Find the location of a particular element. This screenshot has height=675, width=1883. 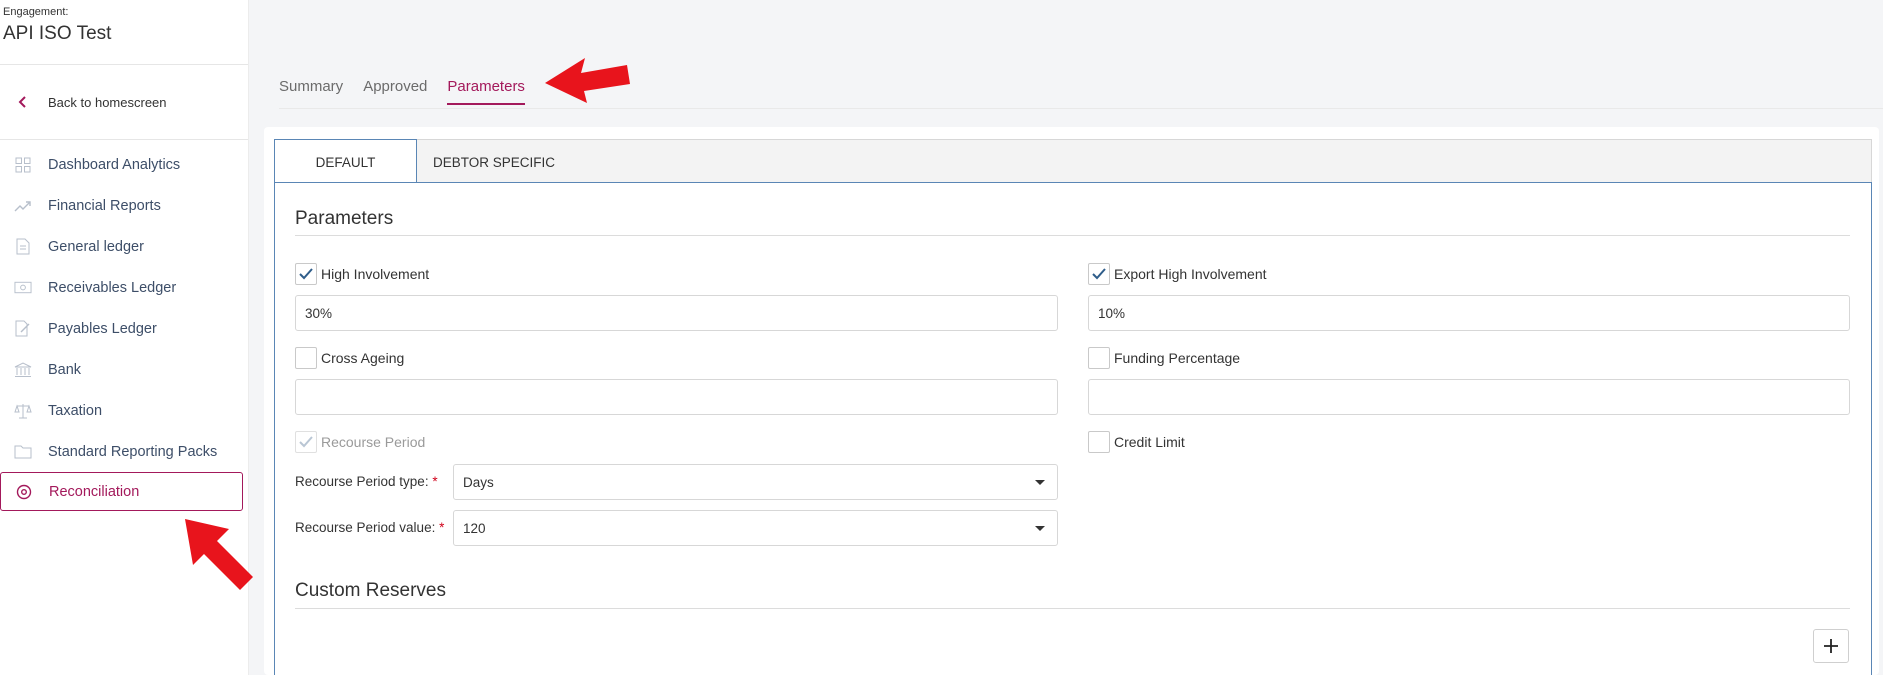

sidebar-item-label: Financial Reports is located at coordinates (104, 205).